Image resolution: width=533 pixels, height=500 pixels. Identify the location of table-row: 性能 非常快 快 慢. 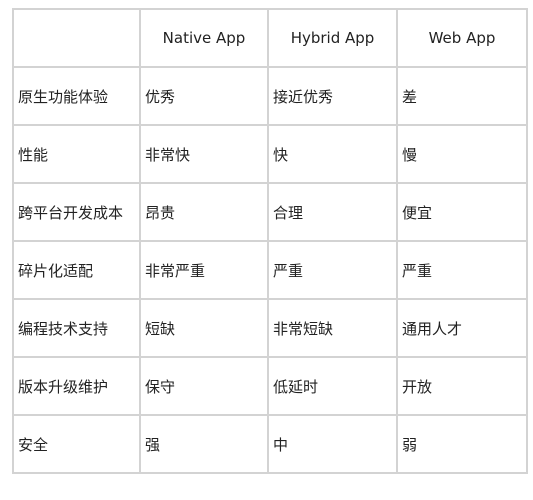
(270, 154).